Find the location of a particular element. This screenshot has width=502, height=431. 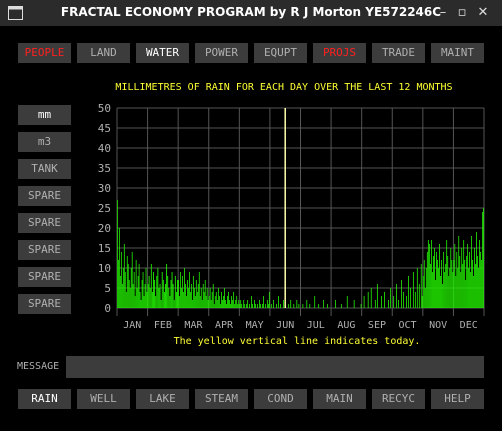

bottom-button-rain: RAIN is located at coordinates (44, 399).